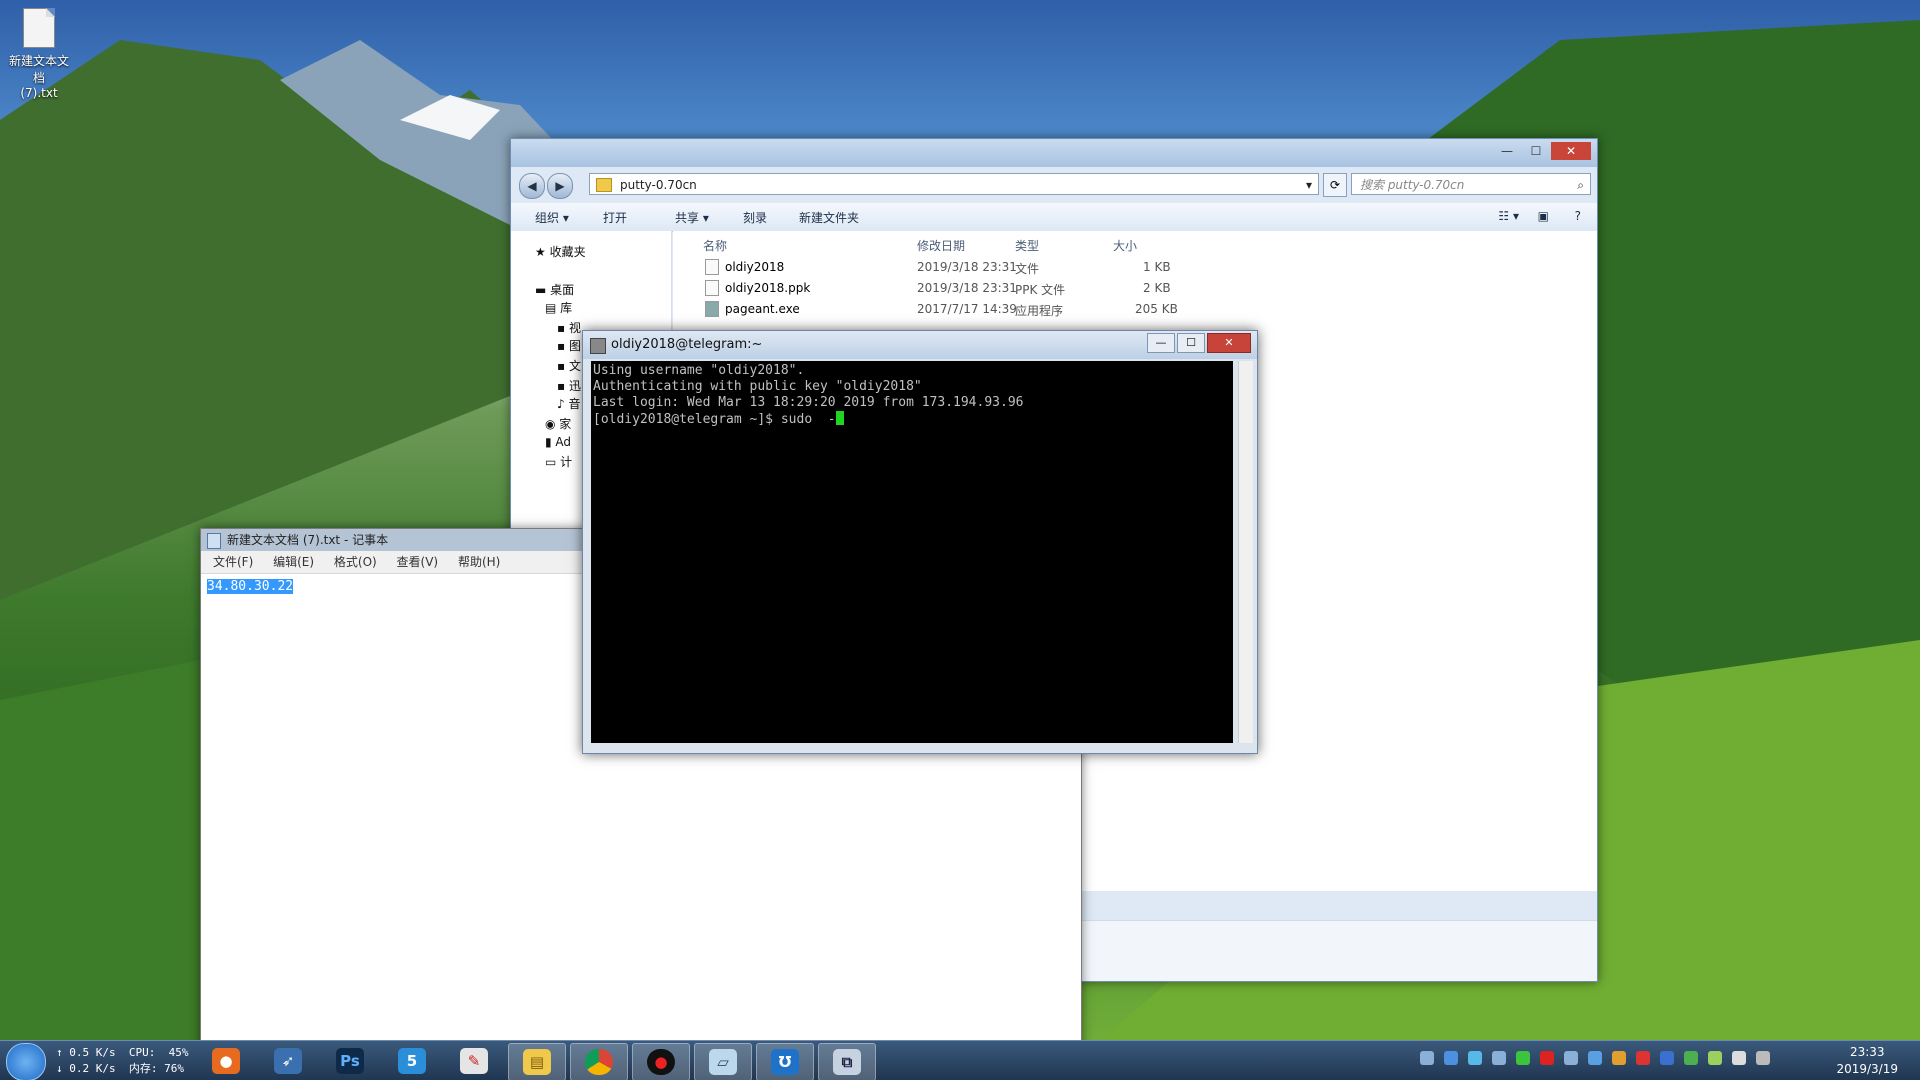  I want to click on nav-admin: ▮ Ad, so click(558, 442).